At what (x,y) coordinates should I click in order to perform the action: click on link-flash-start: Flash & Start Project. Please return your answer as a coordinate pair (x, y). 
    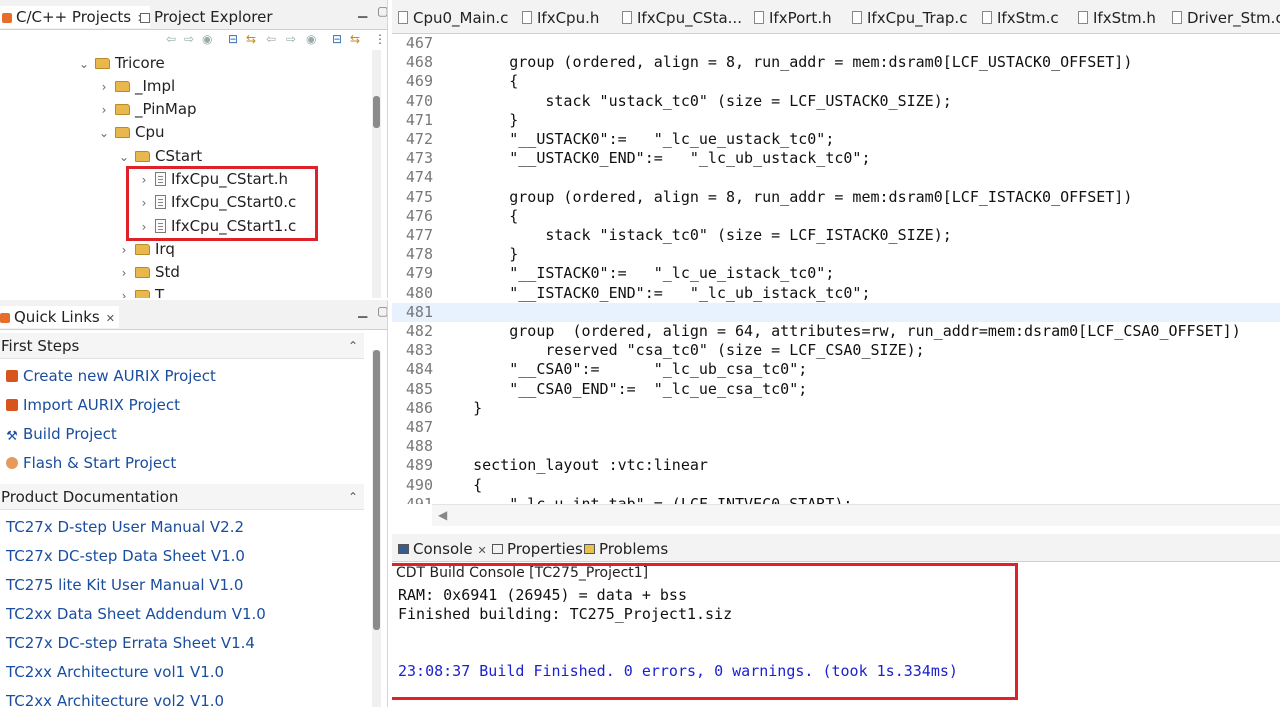
    Looking at the image, I should click on (91, 463).